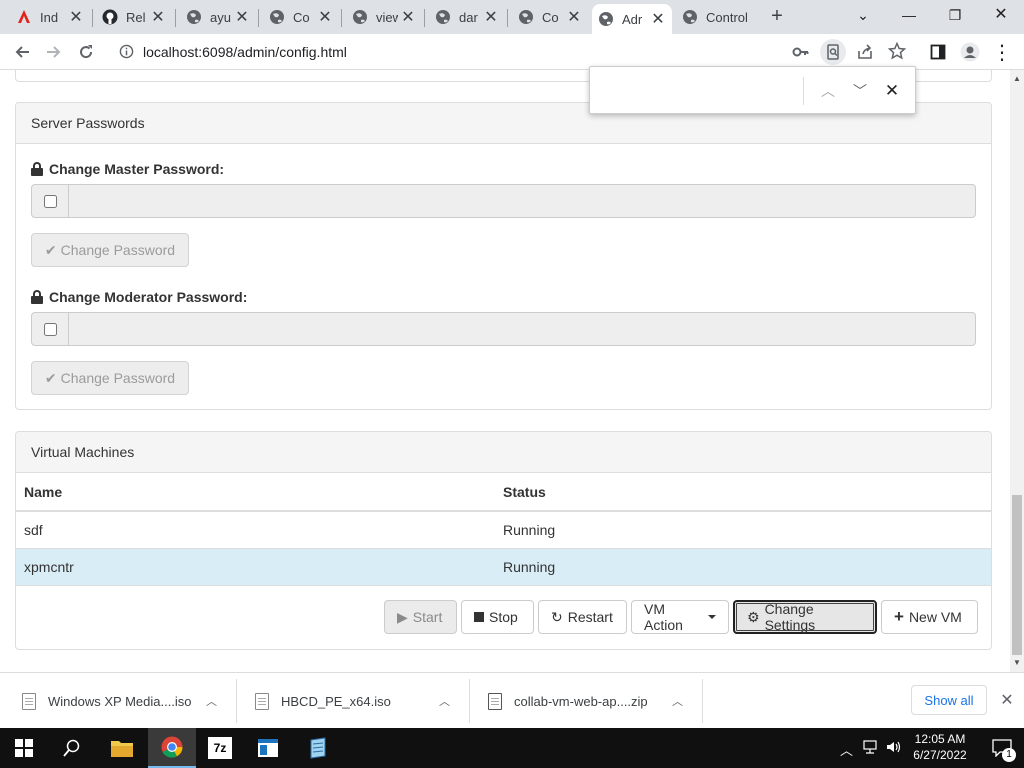 This screenshot has height=768, width=1024. Describe the element at coordinates (582, 617) in the screenshot. I see `restart-button: ↻ Restart` at that location.